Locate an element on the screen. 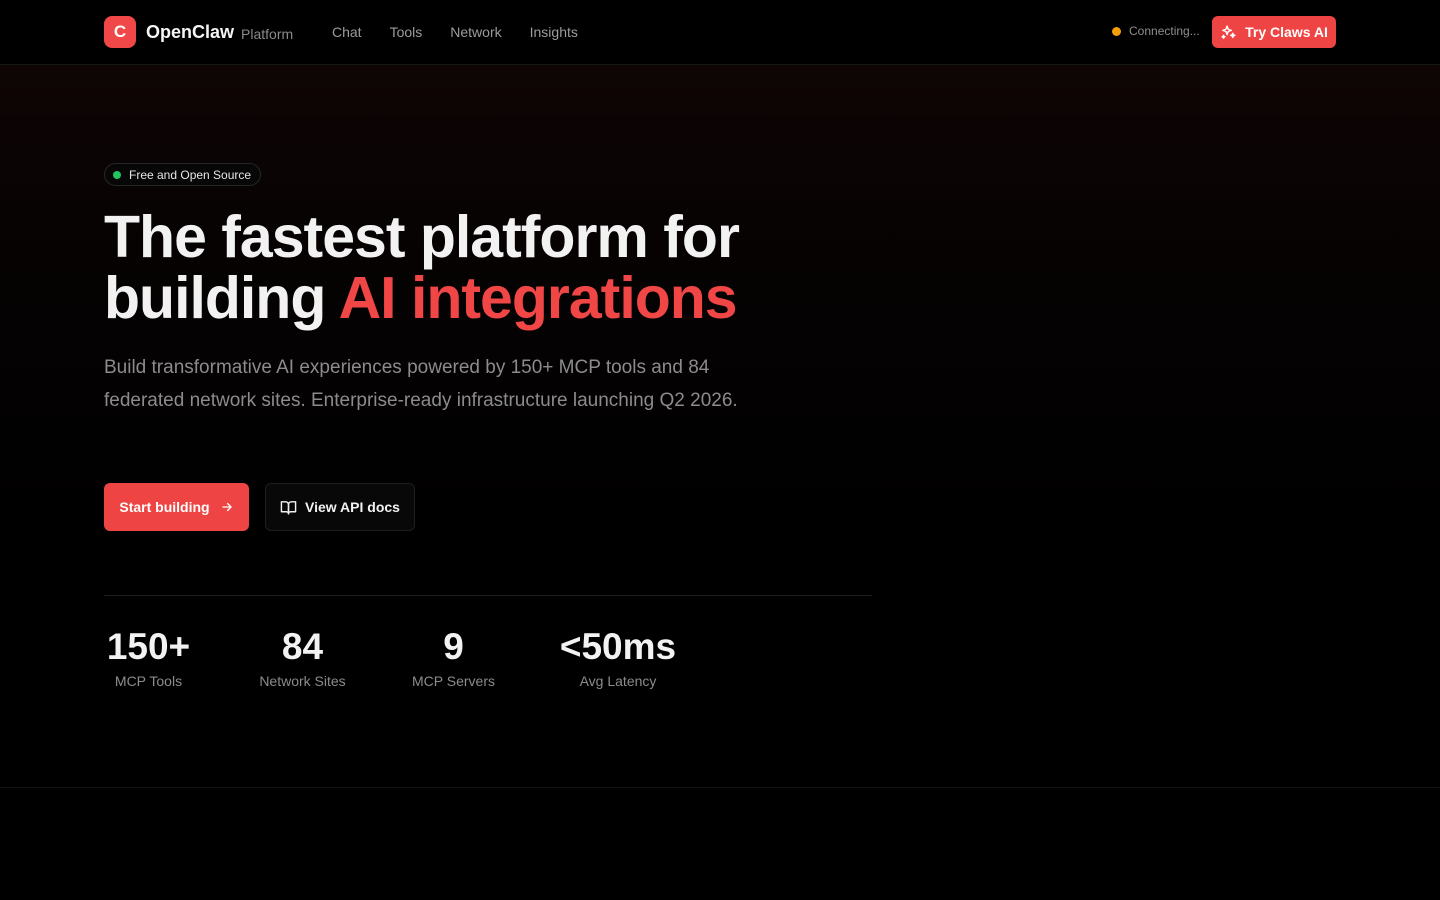 This screenshot has width=1440, height=900. badge-dot is located at coordinates (117, 174).